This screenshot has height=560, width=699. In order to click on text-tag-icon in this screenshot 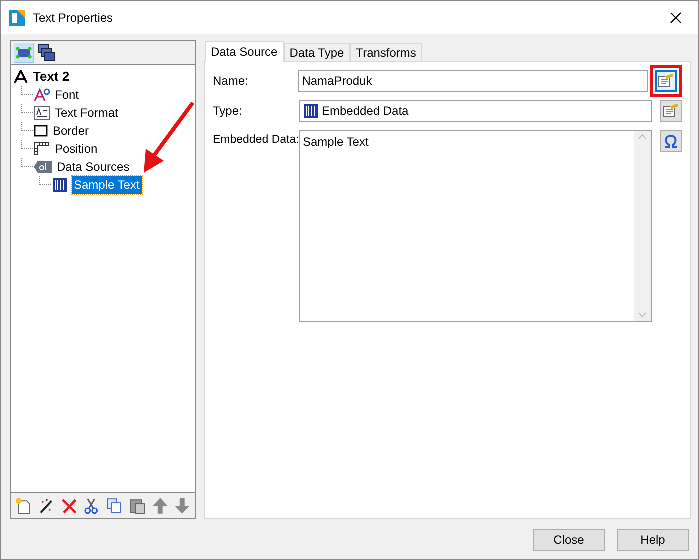, I will do `click(43, 167)`.